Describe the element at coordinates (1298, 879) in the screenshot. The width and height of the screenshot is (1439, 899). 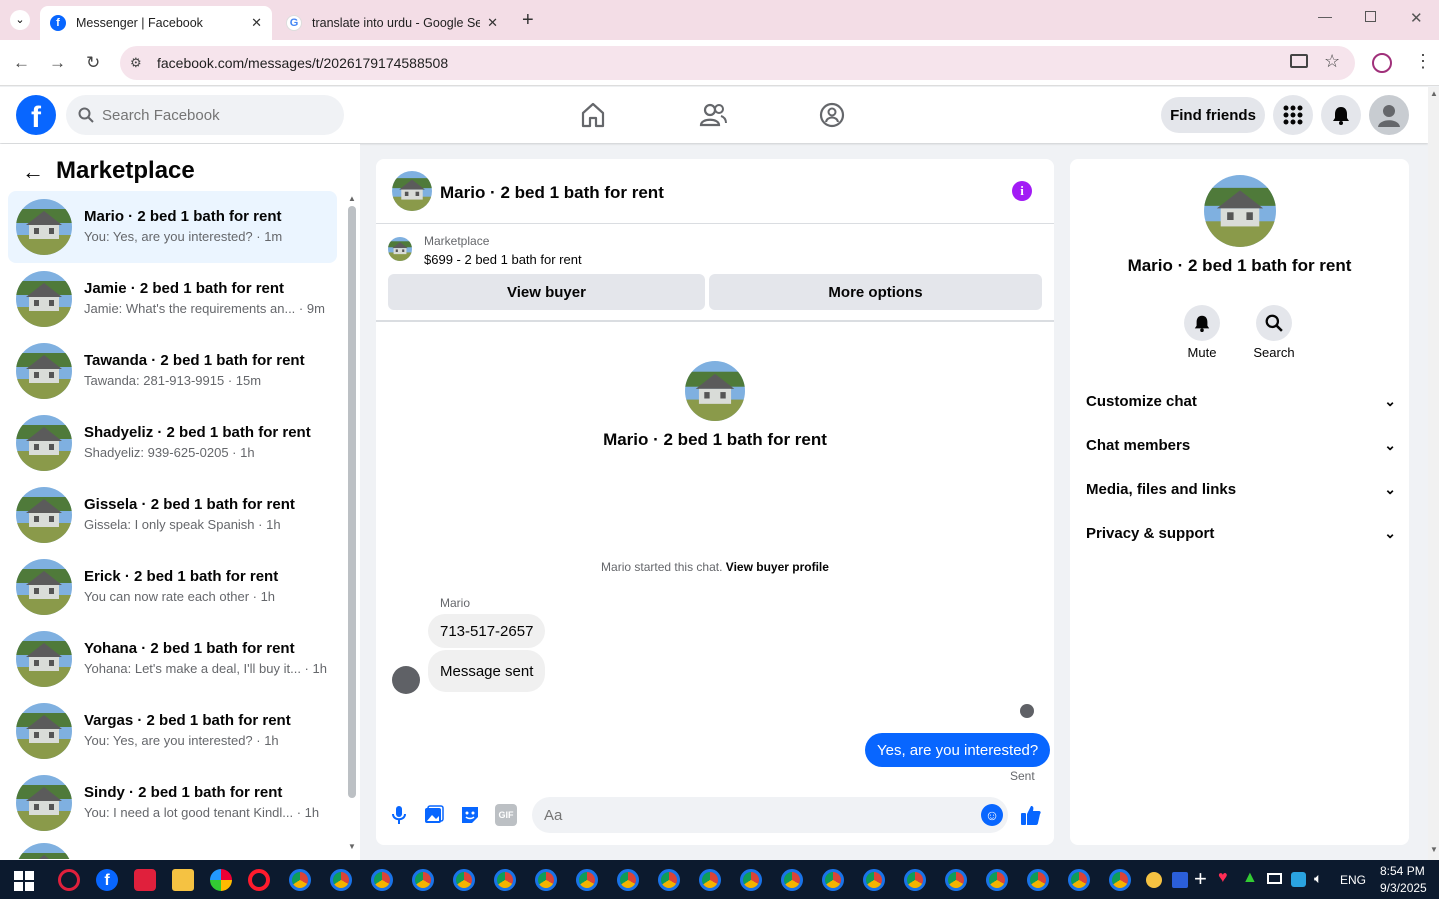
I see `tray-app2-icon` at that location.